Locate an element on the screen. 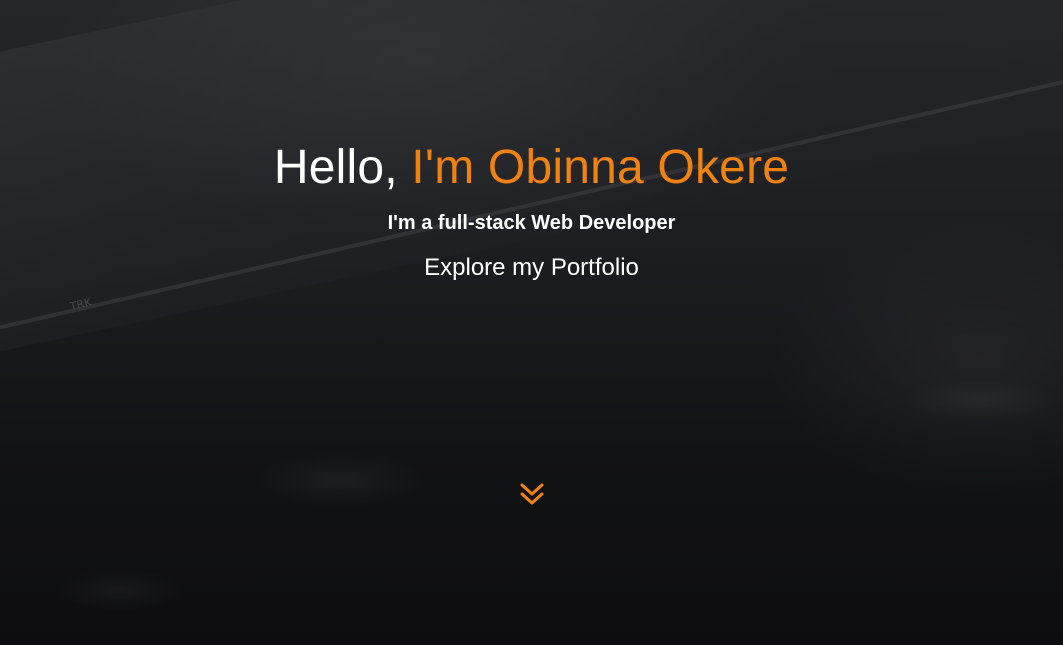 This screenshot has width=1063, height=645. chevron-double-down-icon is located at coordinates (532, 494).